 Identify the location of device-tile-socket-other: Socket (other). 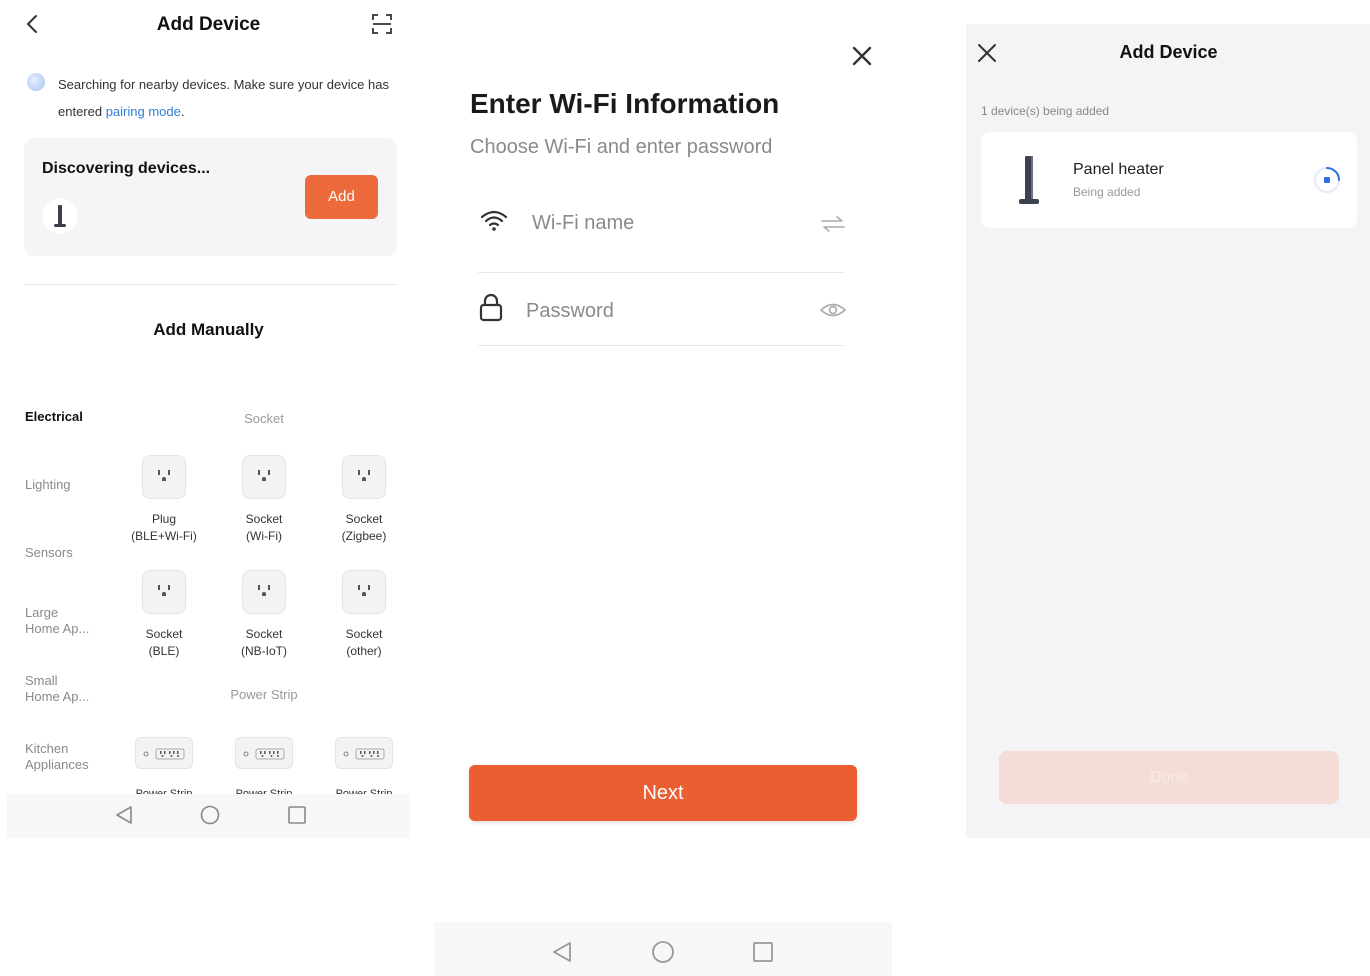
(364, 615).